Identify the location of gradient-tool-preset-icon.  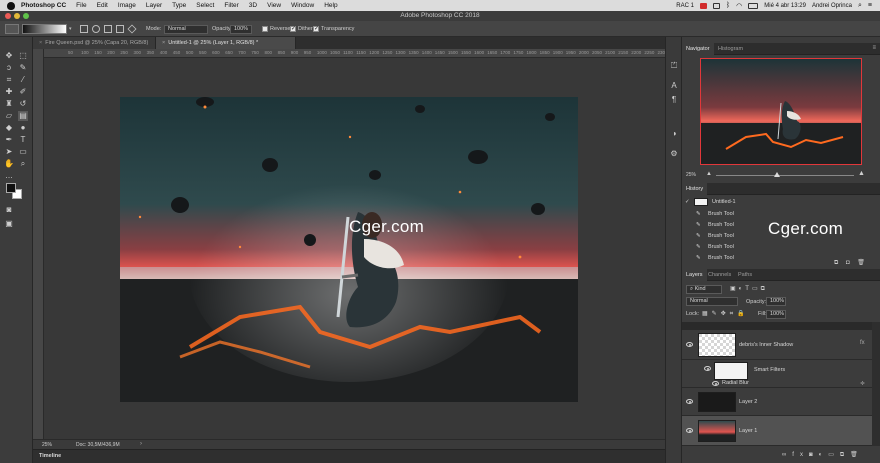
(12, 29).